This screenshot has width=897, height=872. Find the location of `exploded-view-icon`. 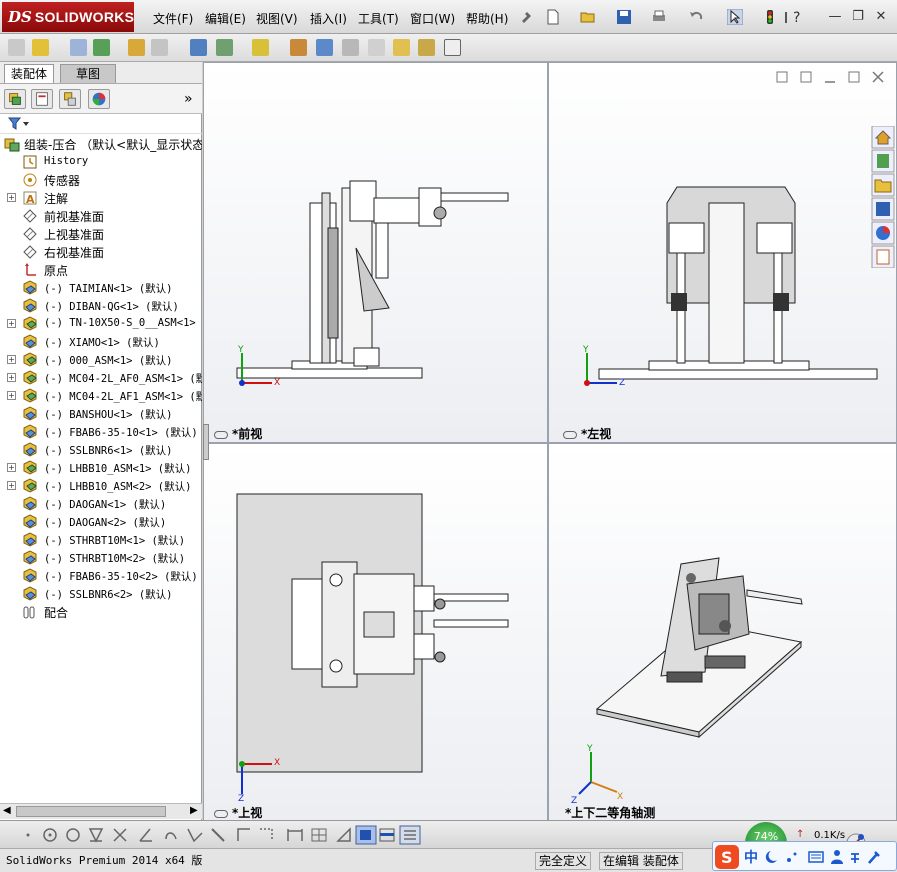

exploded-view-icon is located at coordinates (324, 47).